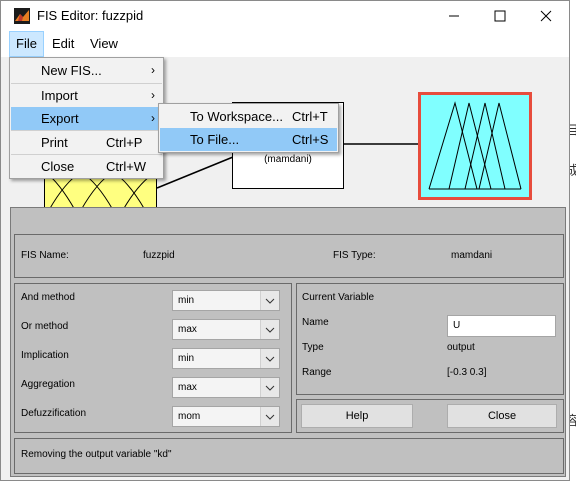  What do you see at coordinates (26, 44) in the screenshot?
I see `menu-file: File` at bounding box center [26, 44].